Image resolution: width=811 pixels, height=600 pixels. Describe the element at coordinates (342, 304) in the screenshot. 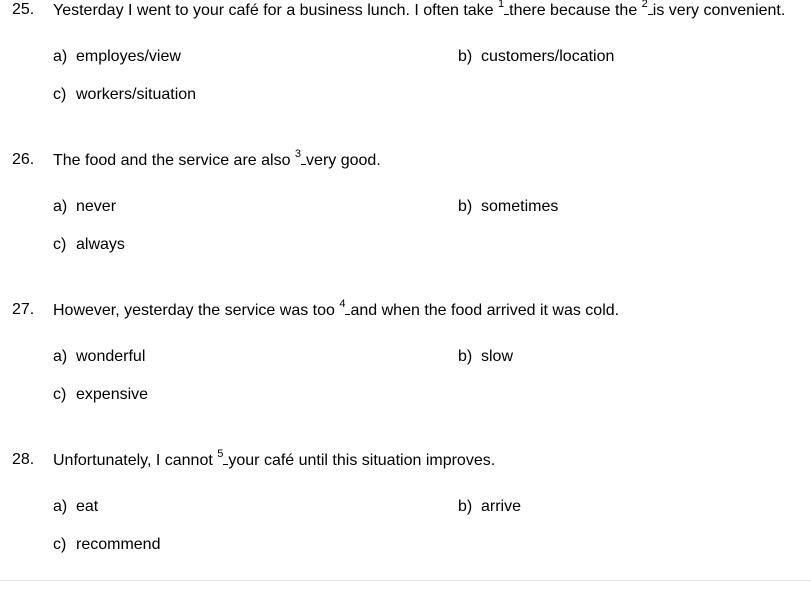

I see `blank-number: 4` at that location.